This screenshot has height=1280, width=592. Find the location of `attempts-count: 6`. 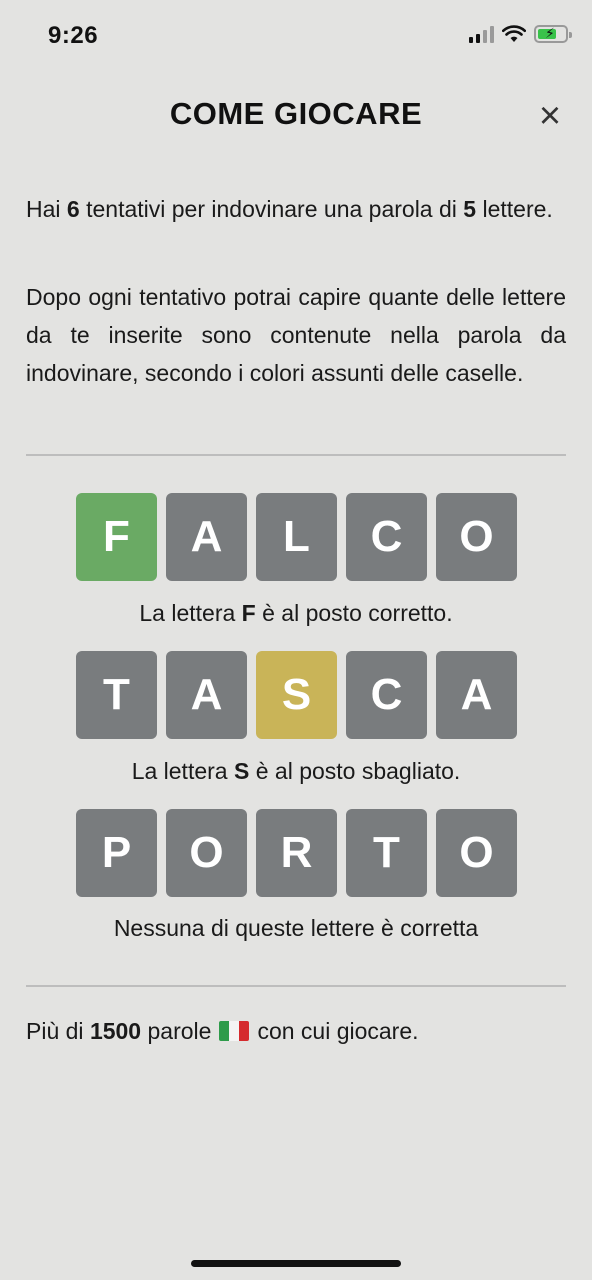

attempts-count: 6 is located at coordinates (73, 209).